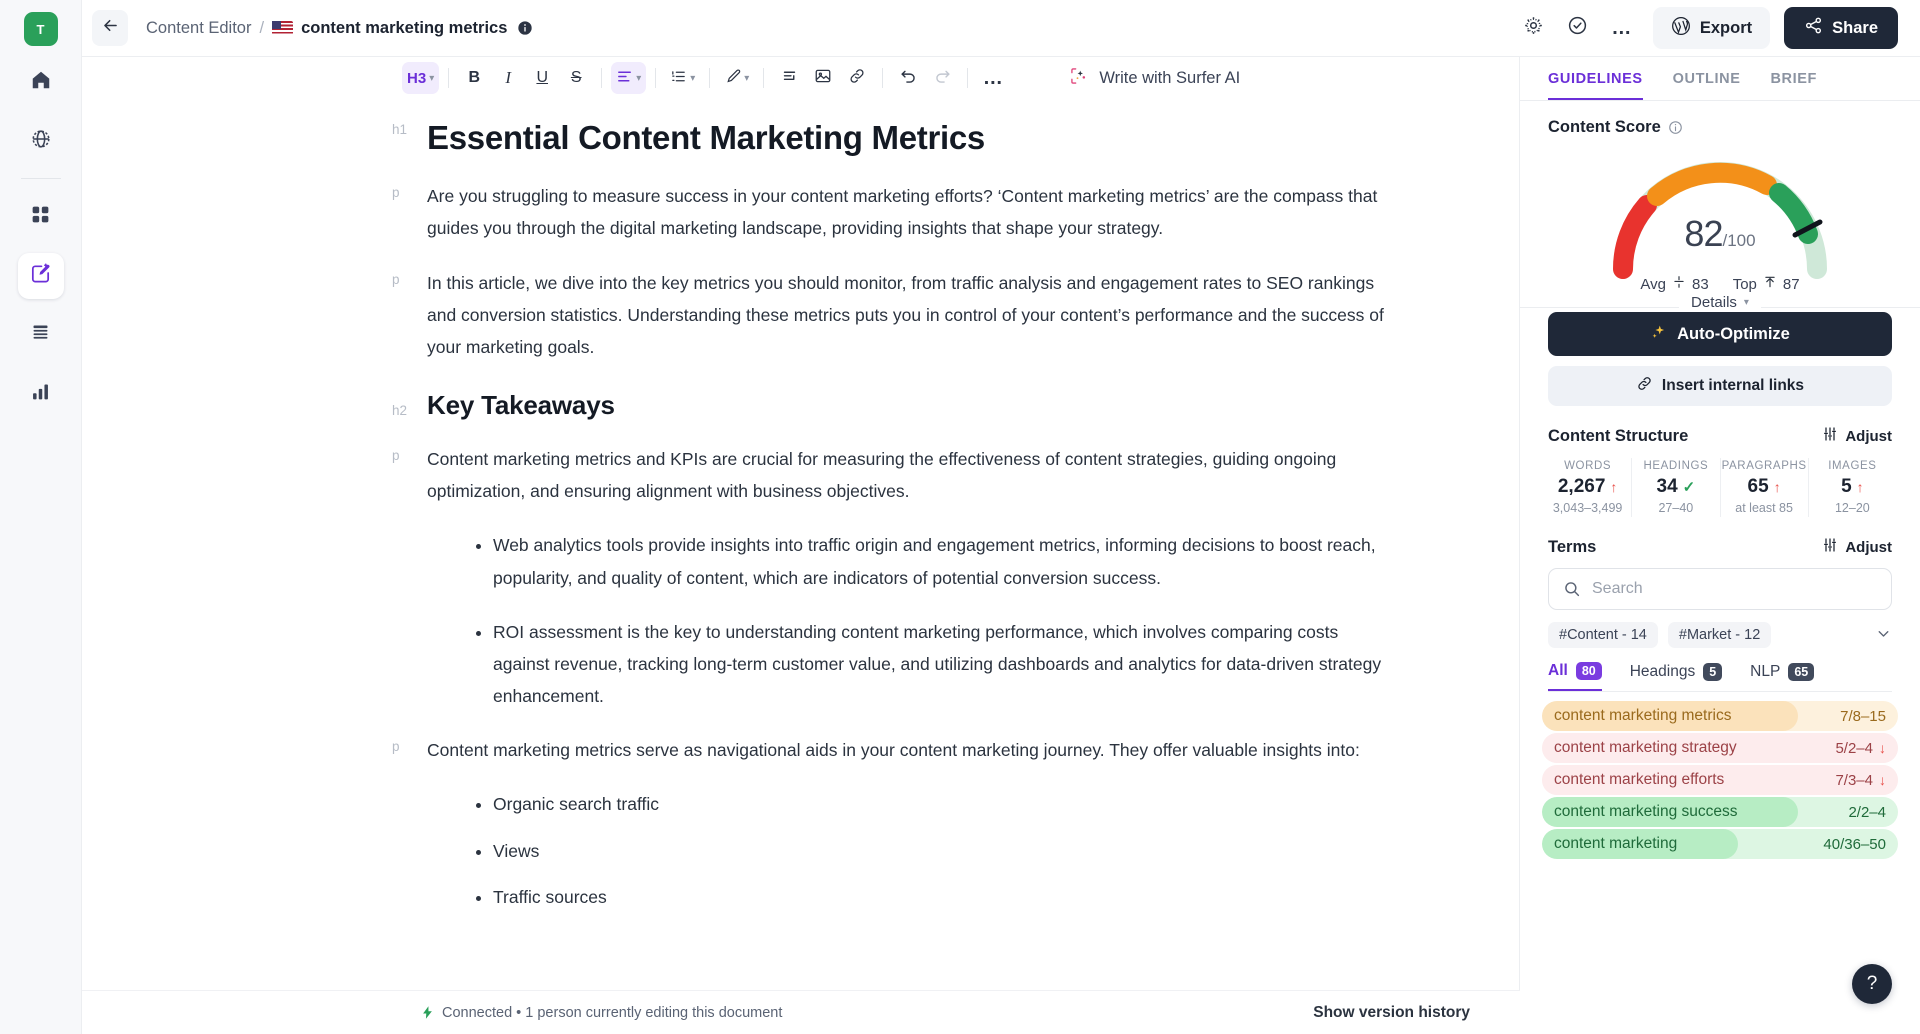 The width and height of the screenshot is (1920, 1034). Describe the element at coordinates (41, 141) in the screenshot. I see `sidebar-item-globe` at that location.